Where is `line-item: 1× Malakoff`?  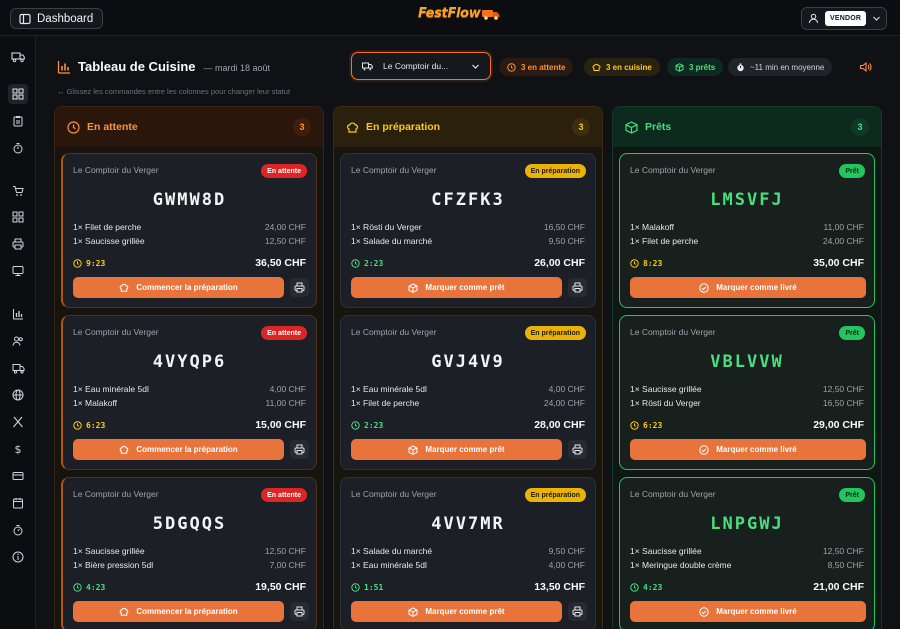 line-item: 1× Malakoff is located at coordinates (95, 403).